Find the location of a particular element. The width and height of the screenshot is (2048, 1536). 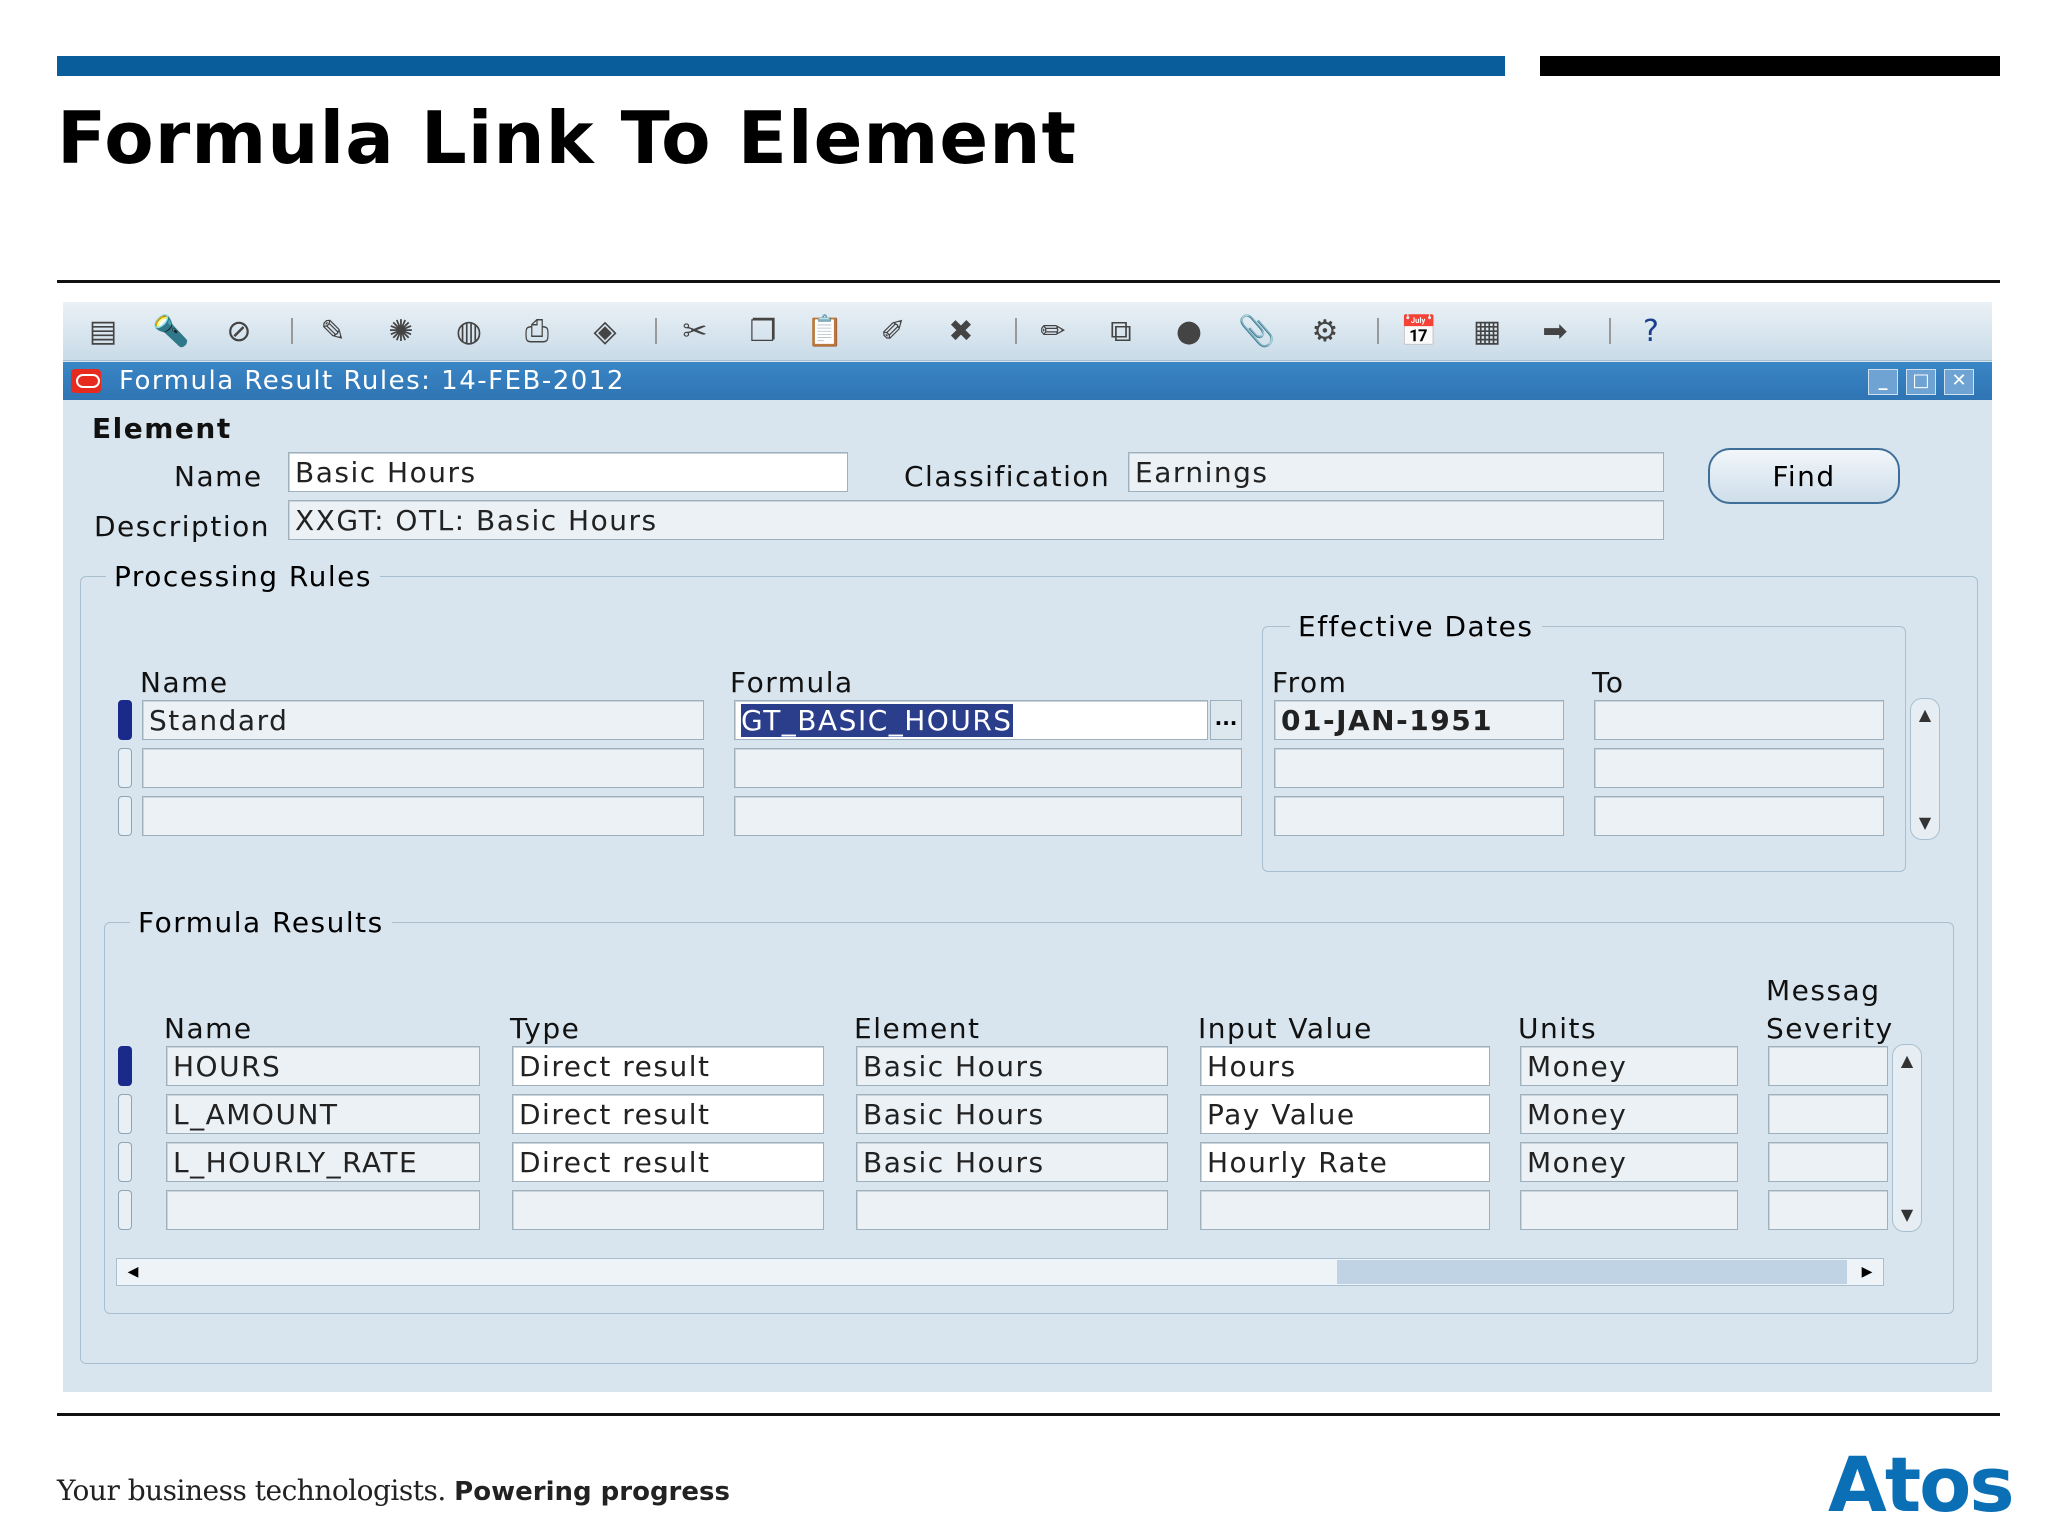

scroll-left-icon: ◀ is located at coordinates (133, 1272).